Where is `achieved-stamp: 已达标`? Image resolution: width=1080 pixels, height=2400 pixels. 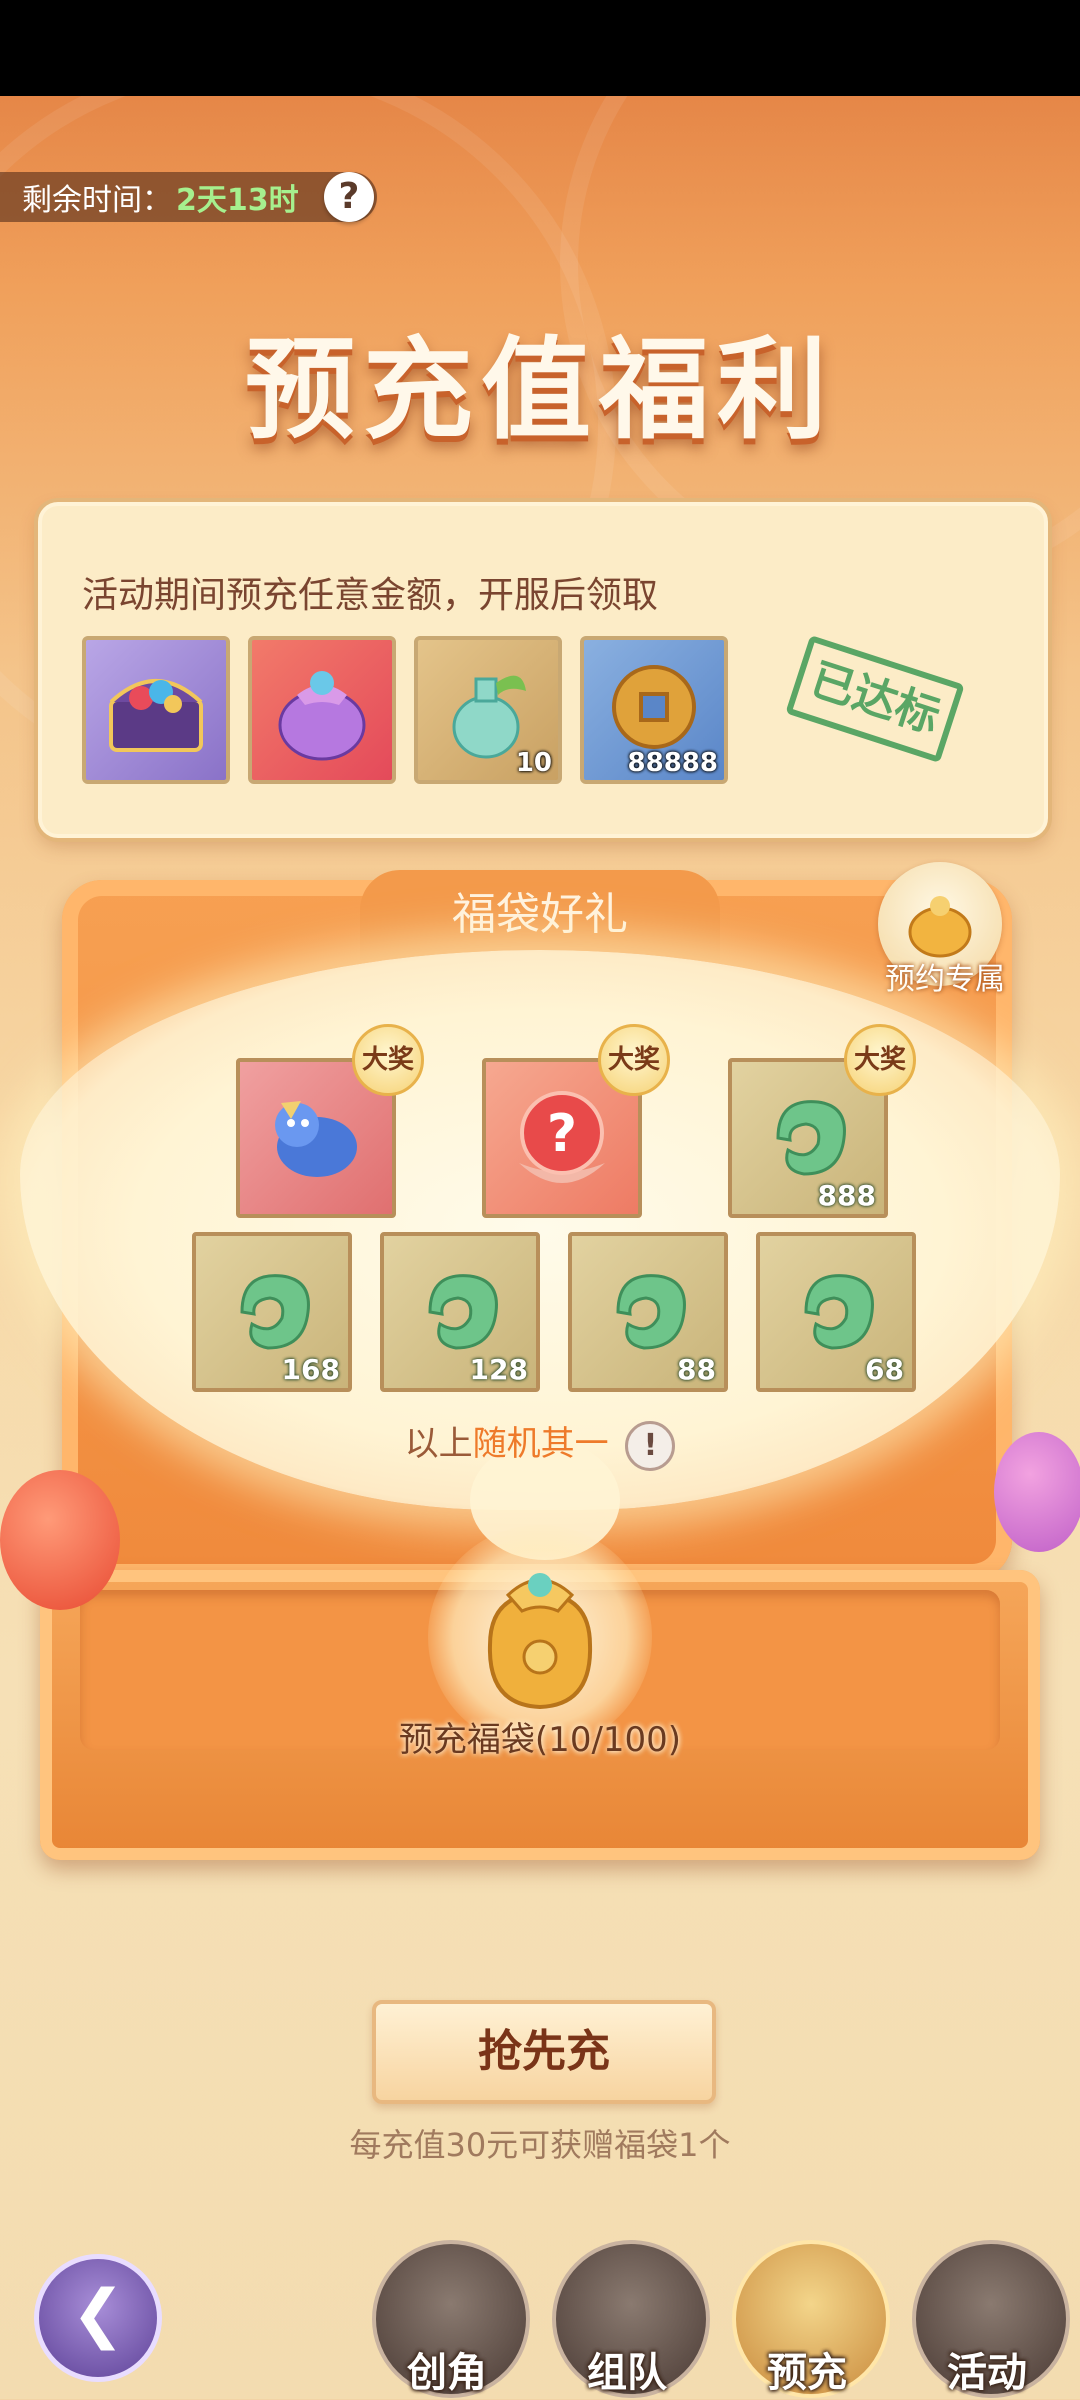
achieved-stamp: 已达标 is located at coordinates (875, 699).